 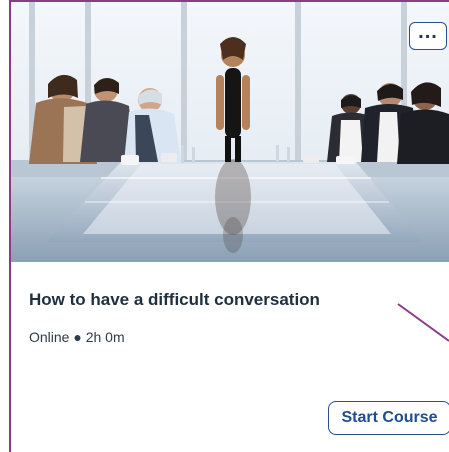 What do you see at coordinates (174, 299) in the screenshot?
I see `course-title: How to have a difficult conversation` at bounding box center [174, 299].